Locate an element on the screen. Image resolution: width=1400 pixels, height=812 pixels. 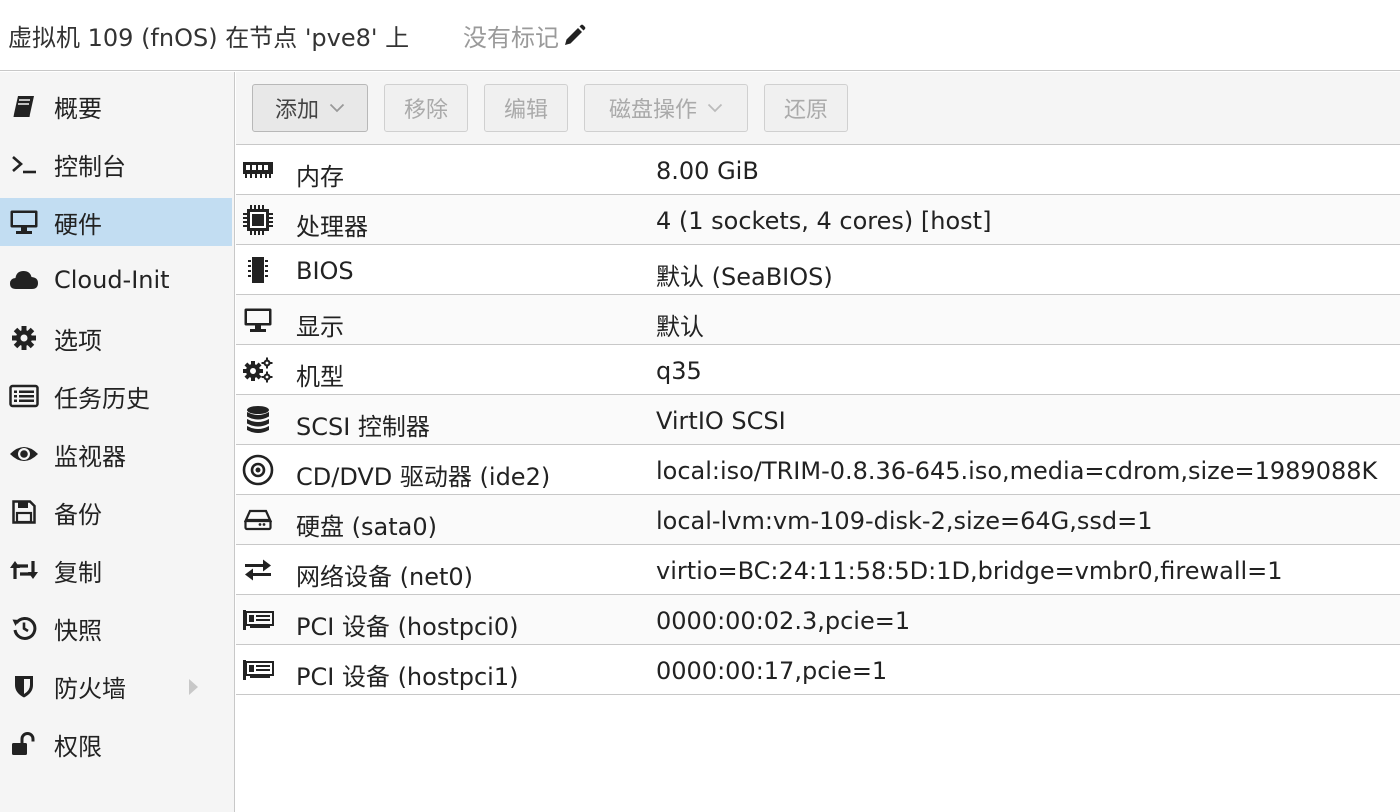
sidebar-item-label: 选项 is located at coordinates (78, 340).